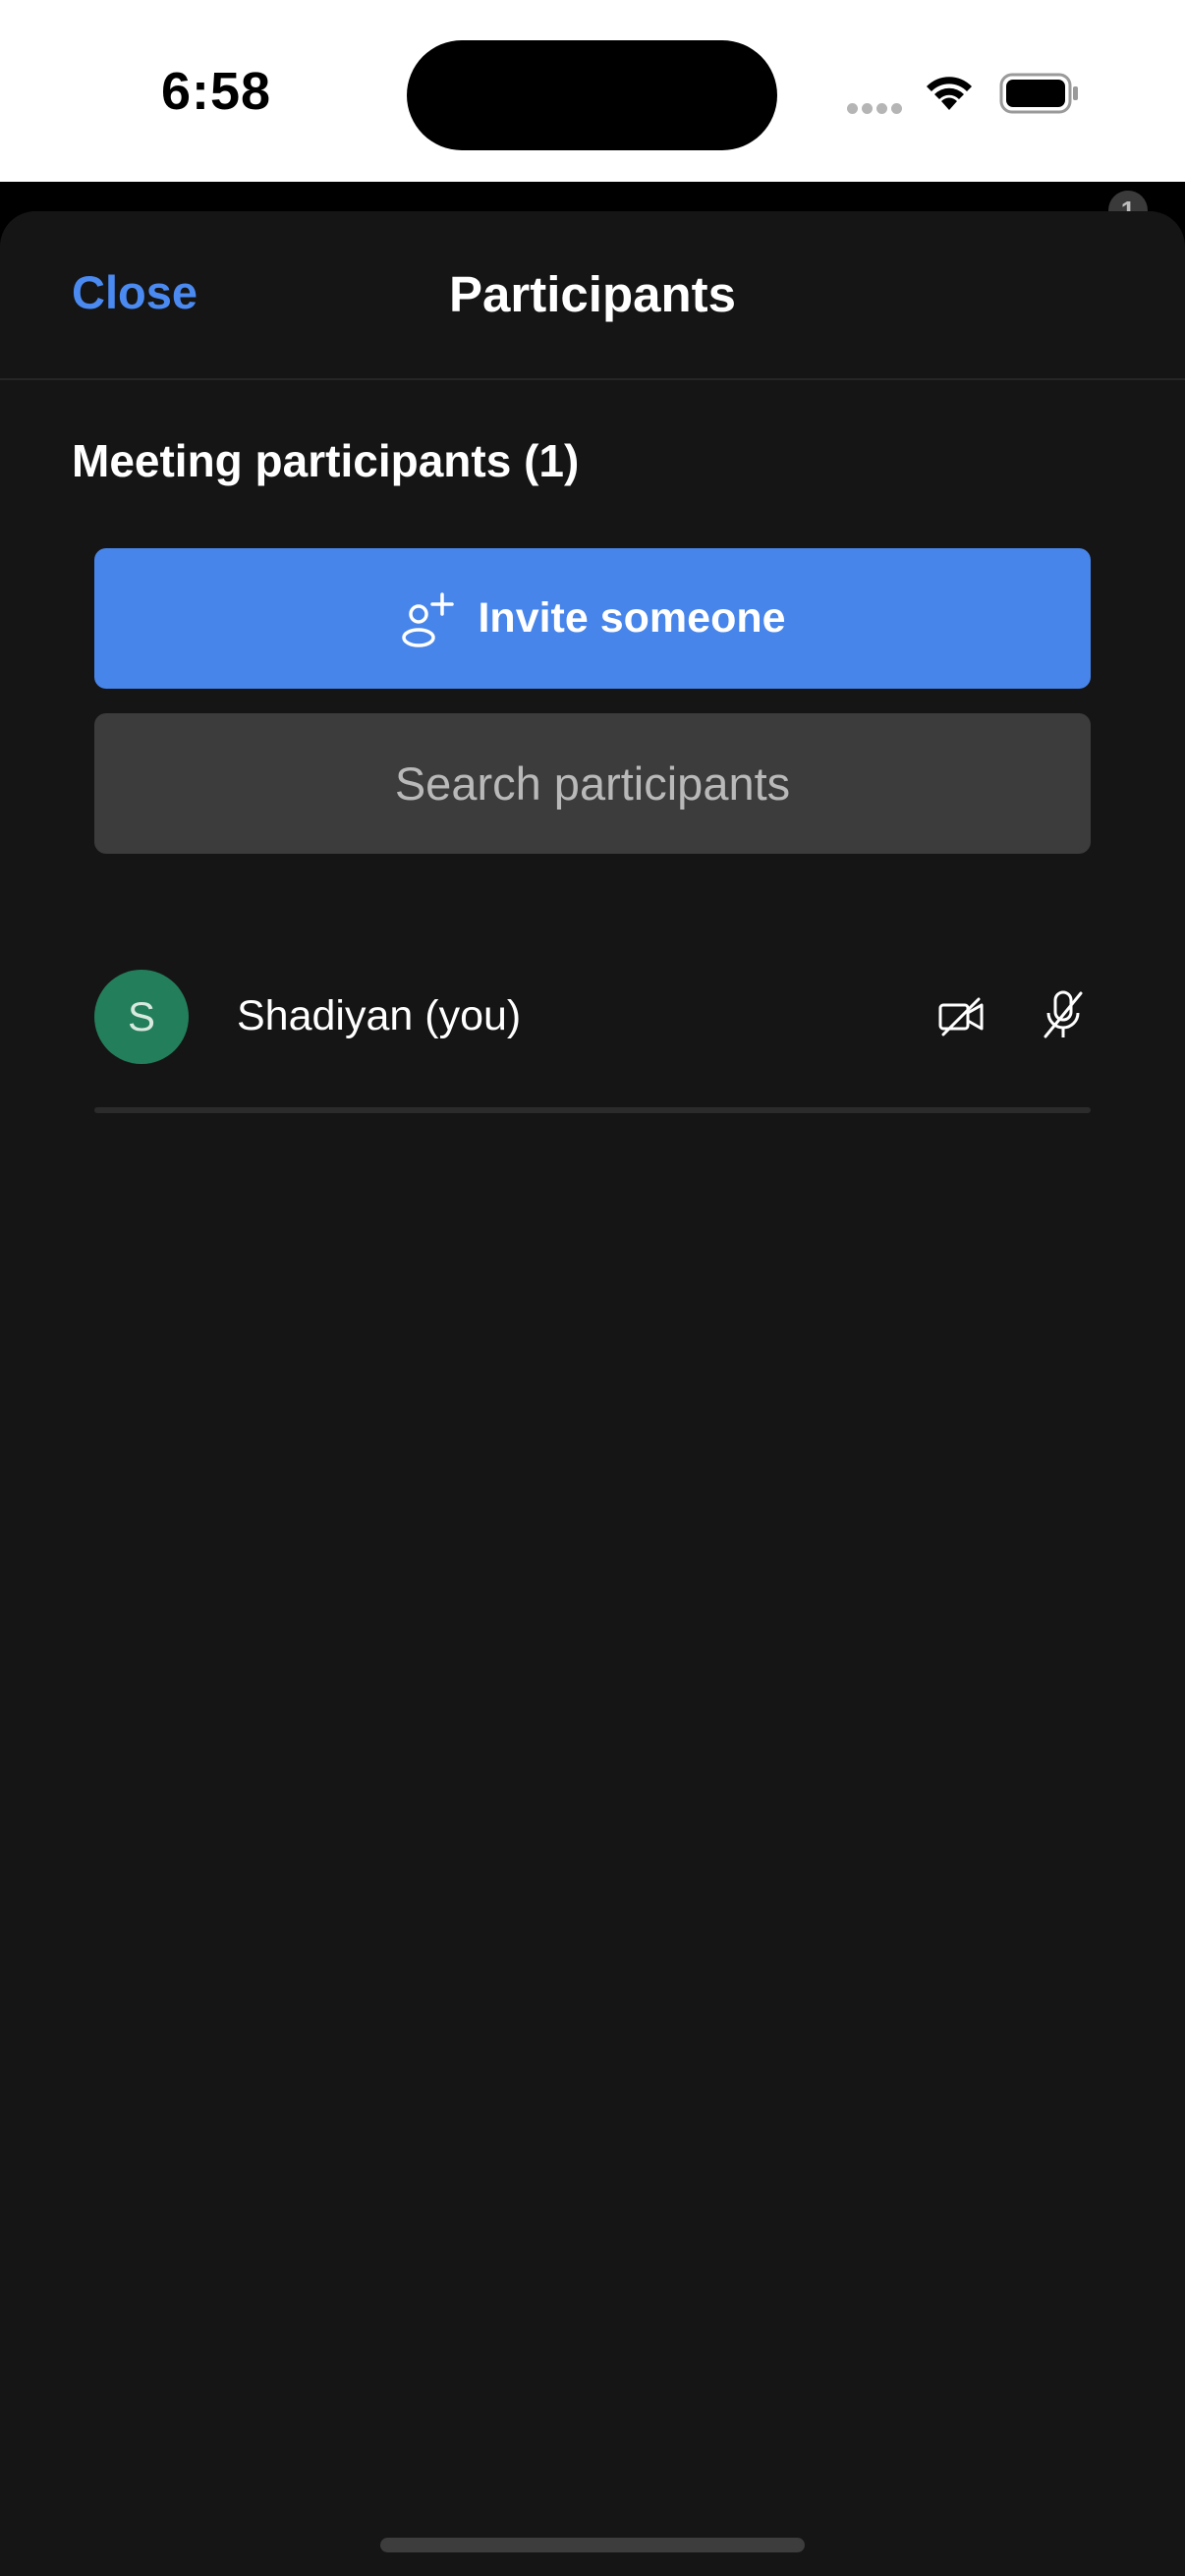 The height and width of the screenshot is (2576, 1185). I want to click on invite-someone-button: Invite someone, so click(592, 618).